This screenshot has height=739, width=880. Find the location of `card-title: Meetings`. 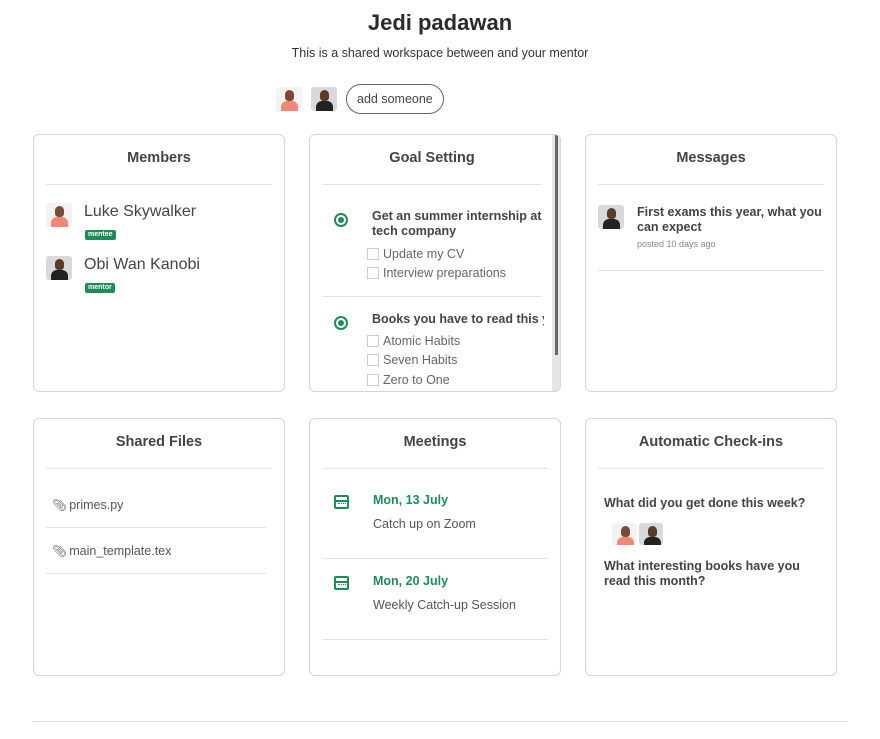

card-title: Meetings is located at coordinates (435, 442).